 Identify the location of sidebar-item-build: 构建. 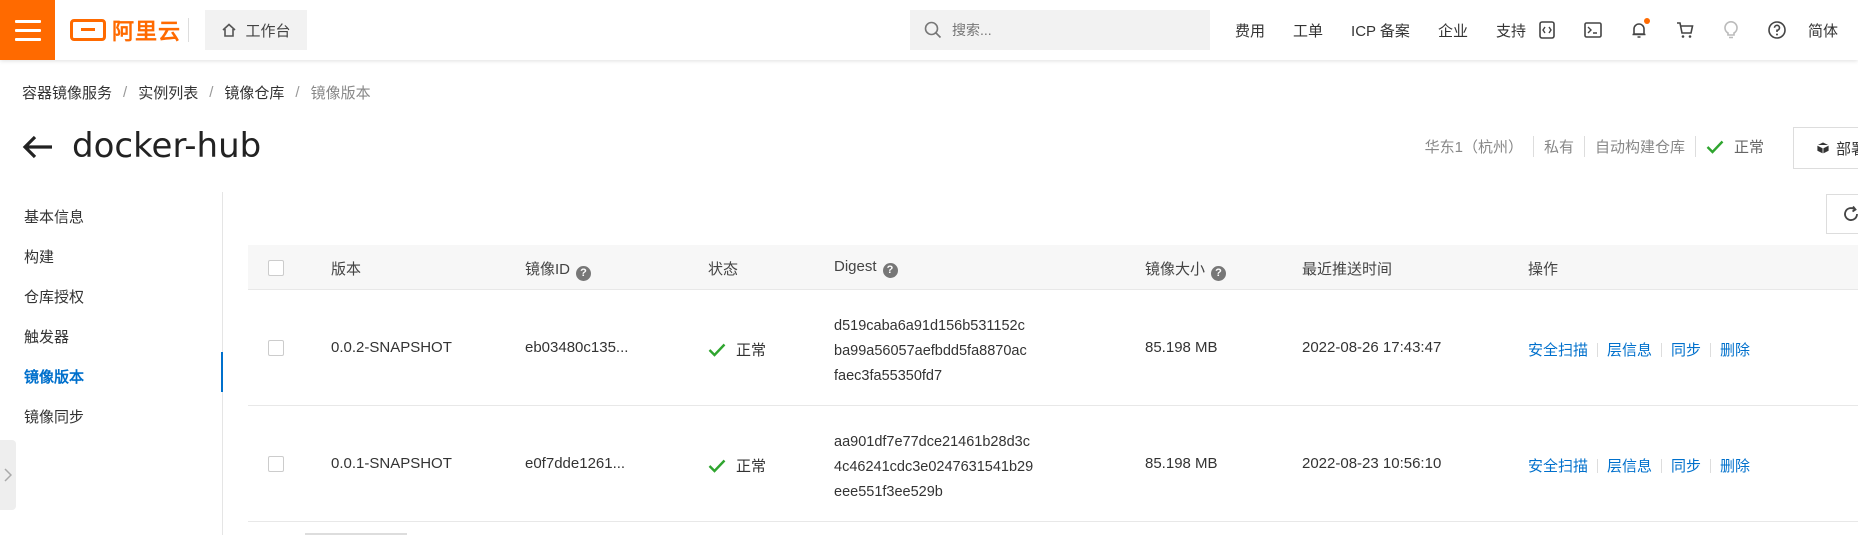
(39, 256).